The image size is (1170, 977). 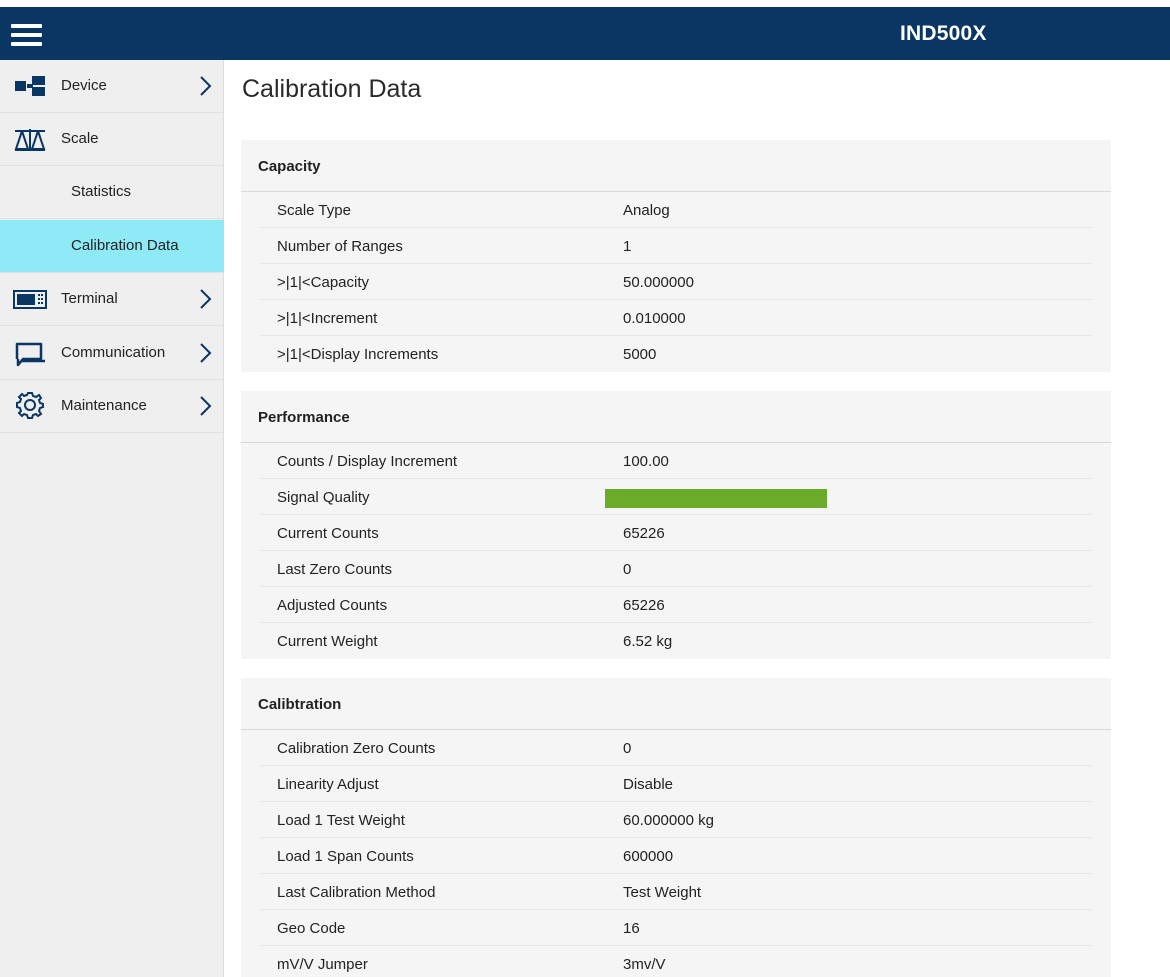 I want to click on row-label: Calibration Zero Counts, so click(x=356, y=748).